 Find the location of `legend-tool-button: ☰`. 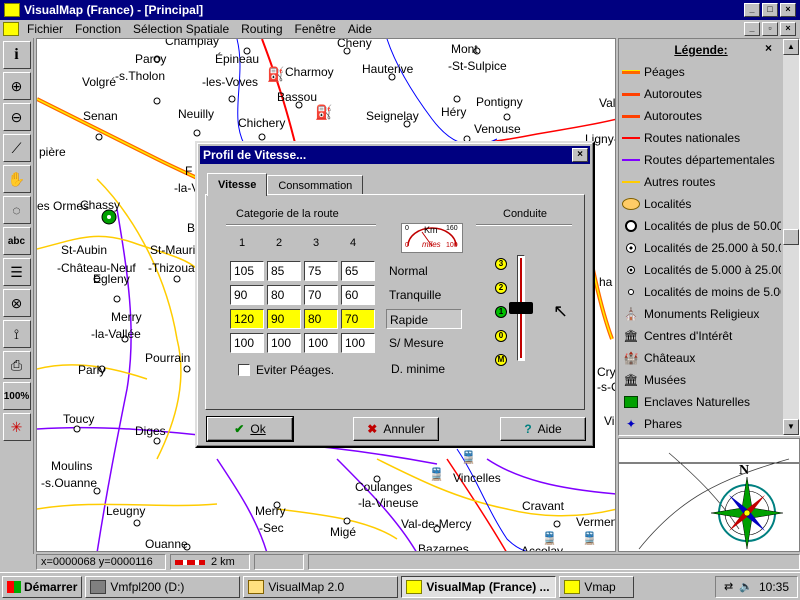

legend-tool-button: ☰ is located at coordinates (16, 272).